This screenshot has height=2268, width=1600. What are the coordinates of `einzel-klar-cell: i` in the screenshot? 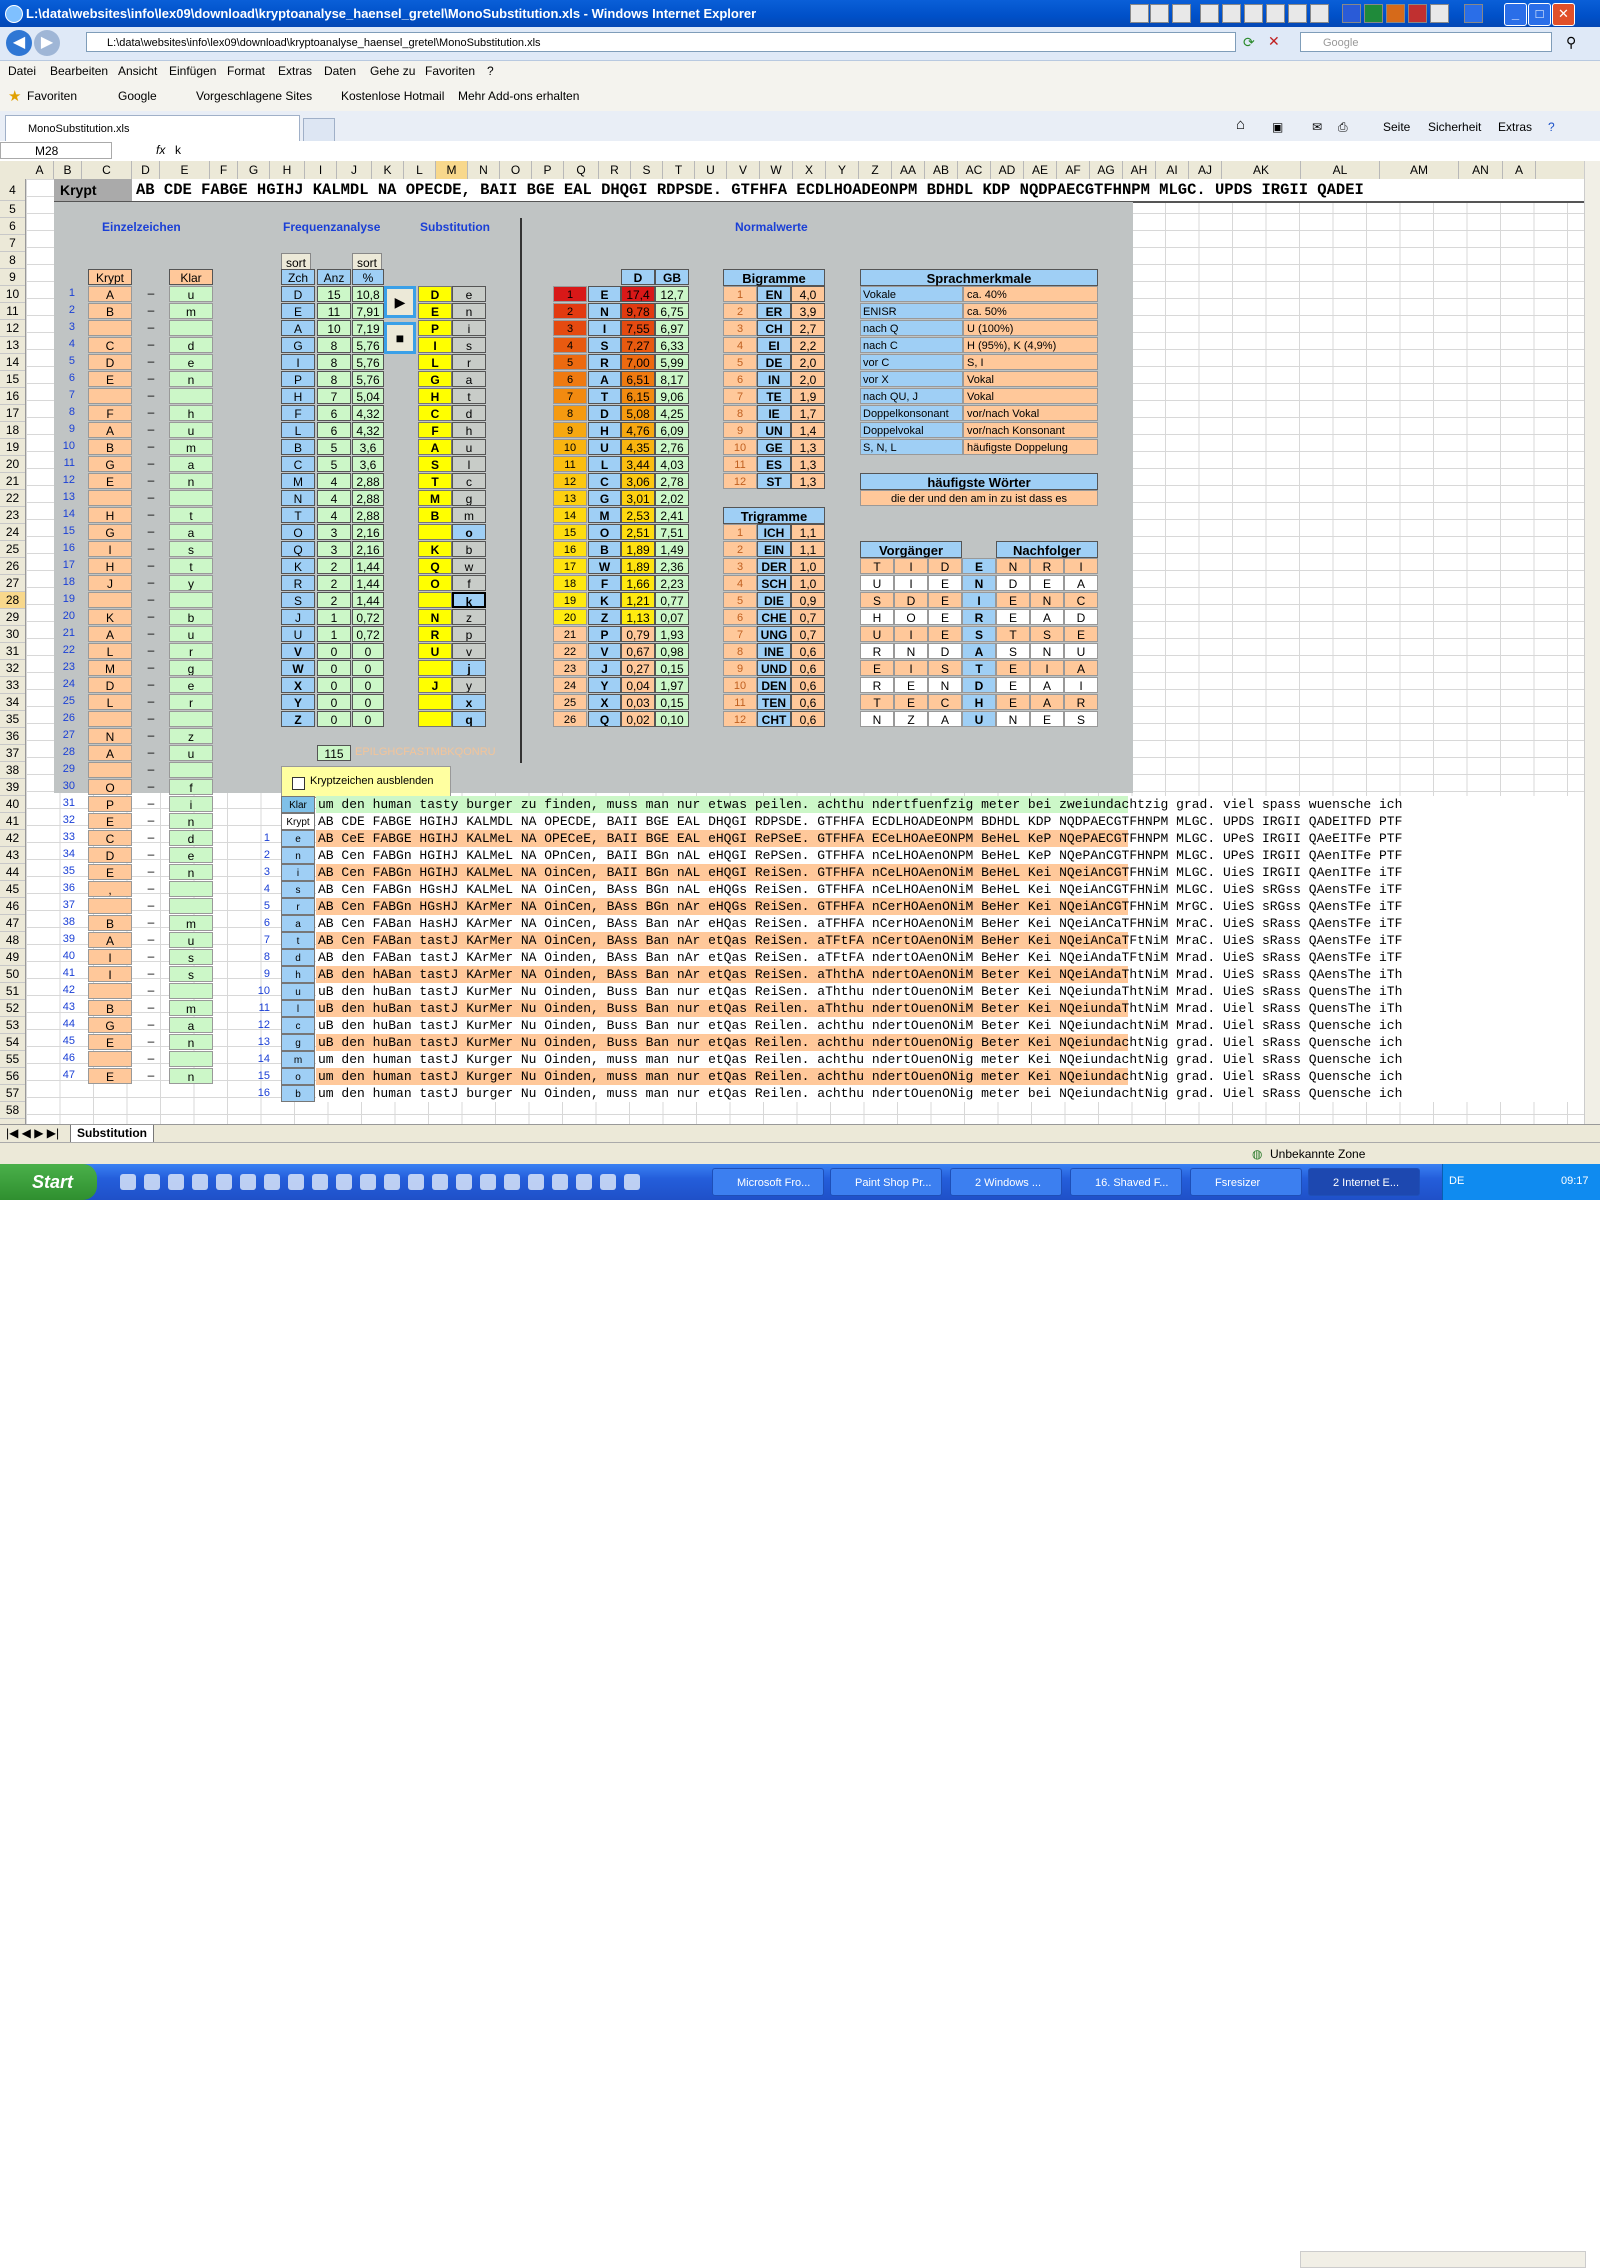 It's located at (191, 804).